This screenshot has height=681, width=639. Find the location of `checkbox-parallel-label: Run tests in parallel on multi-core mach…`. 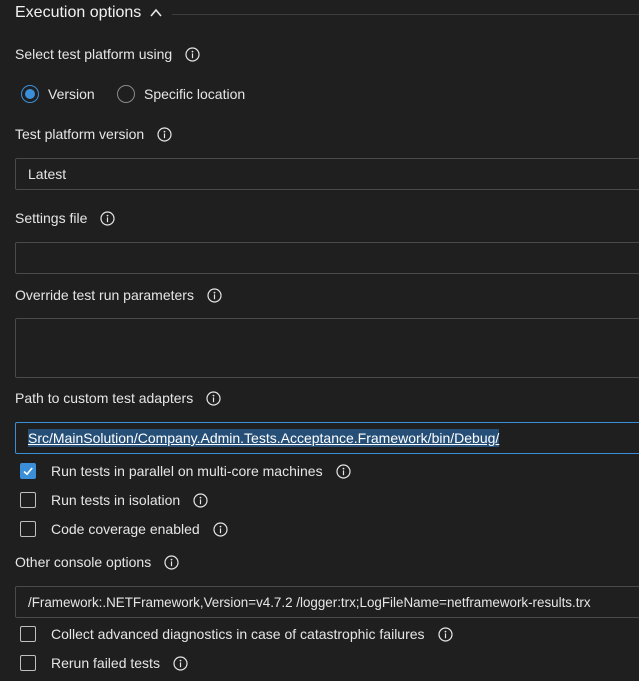

checkbox-parallel-label: Run tests in parallel on multi-core mach… is located at coordinates (187, 471).